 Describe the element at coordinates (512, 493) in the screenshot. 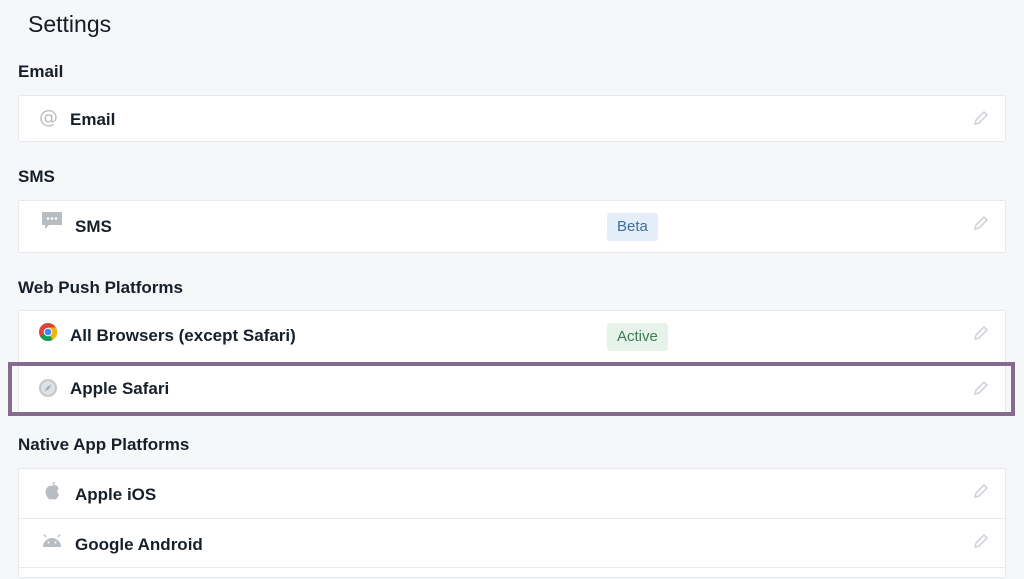

I see `settings-row-apple-ios: Apple iOS` at that location.